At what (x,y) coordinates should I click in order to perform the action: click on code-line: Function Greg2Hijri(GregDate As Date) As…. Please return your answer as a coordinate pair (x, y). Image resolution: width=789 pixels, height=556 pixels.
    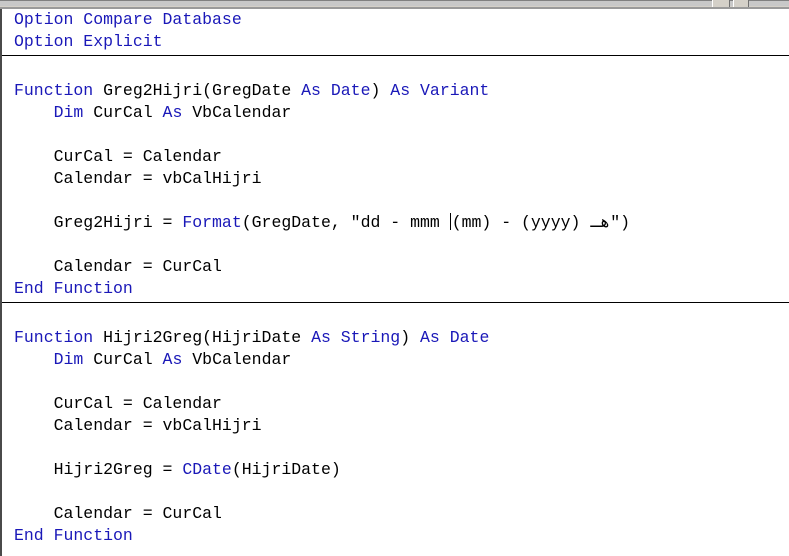
    Looking at the image, I should click on (395, 91).